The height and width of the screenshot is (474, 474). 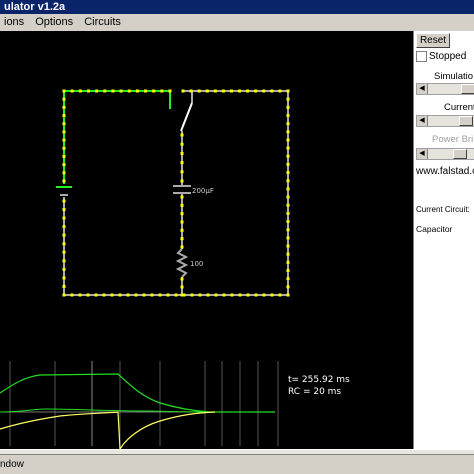 I want to click on current-circuit-label: Current Circuit:, so click(x=443, y=209).